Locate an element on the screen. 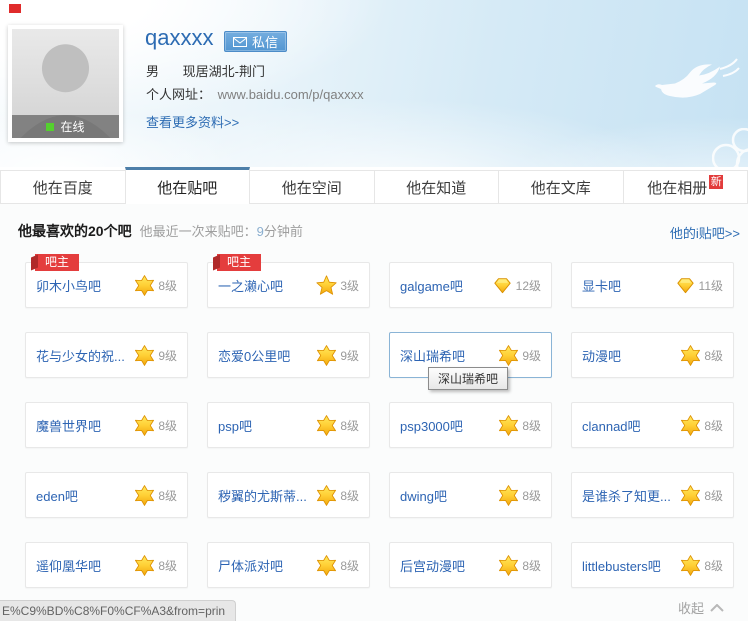  forum-card: 吧主 卯木小鸟吧 8级 is located at coordinates (106, 281).